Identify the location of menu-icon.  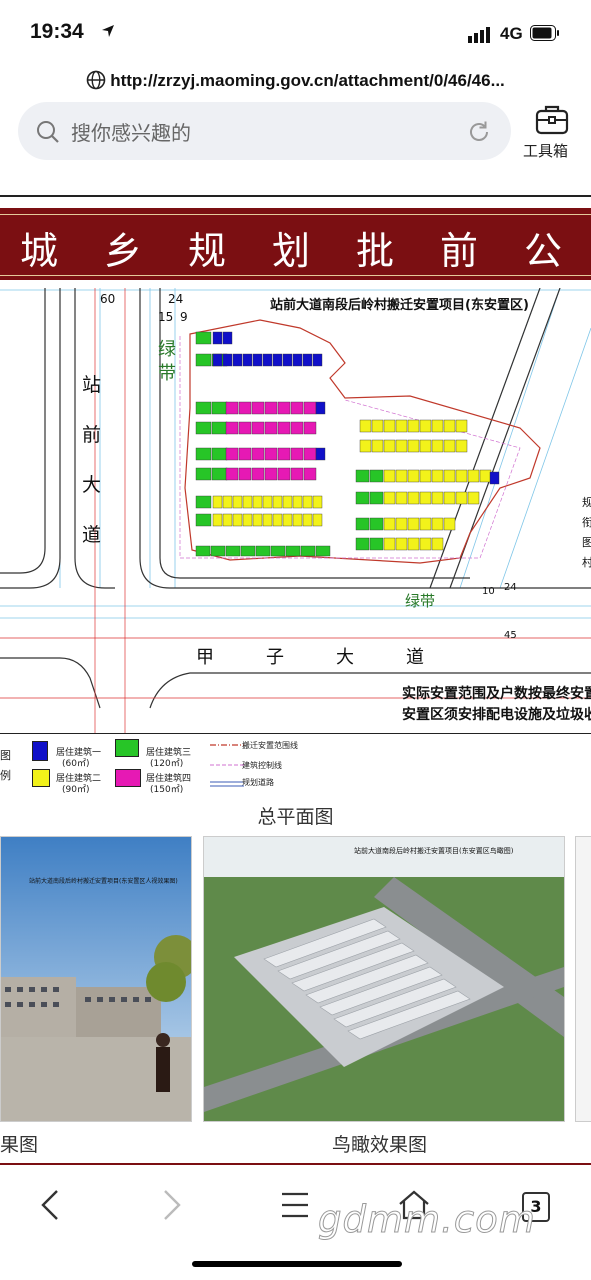
(295, 1205).